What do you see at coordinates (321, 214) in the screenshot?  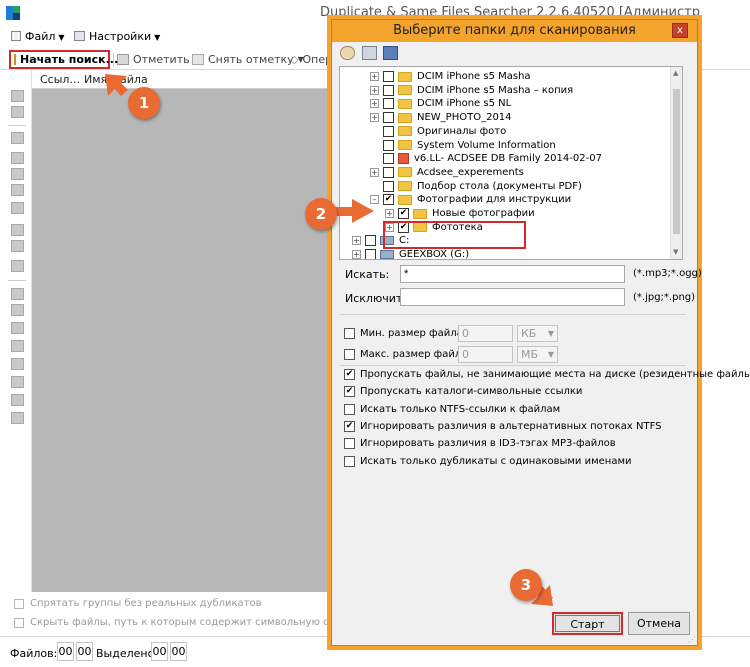 I see `step2-badge: 2` at bounding box center [321, 214].